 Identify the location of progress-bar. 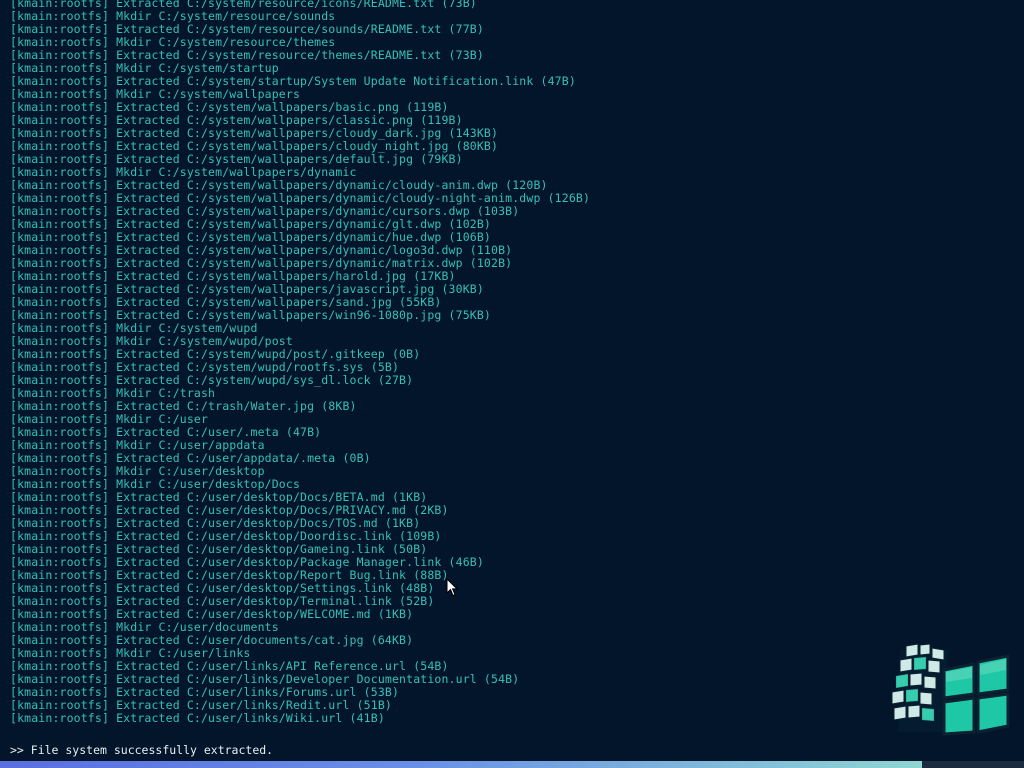
(512, 764).